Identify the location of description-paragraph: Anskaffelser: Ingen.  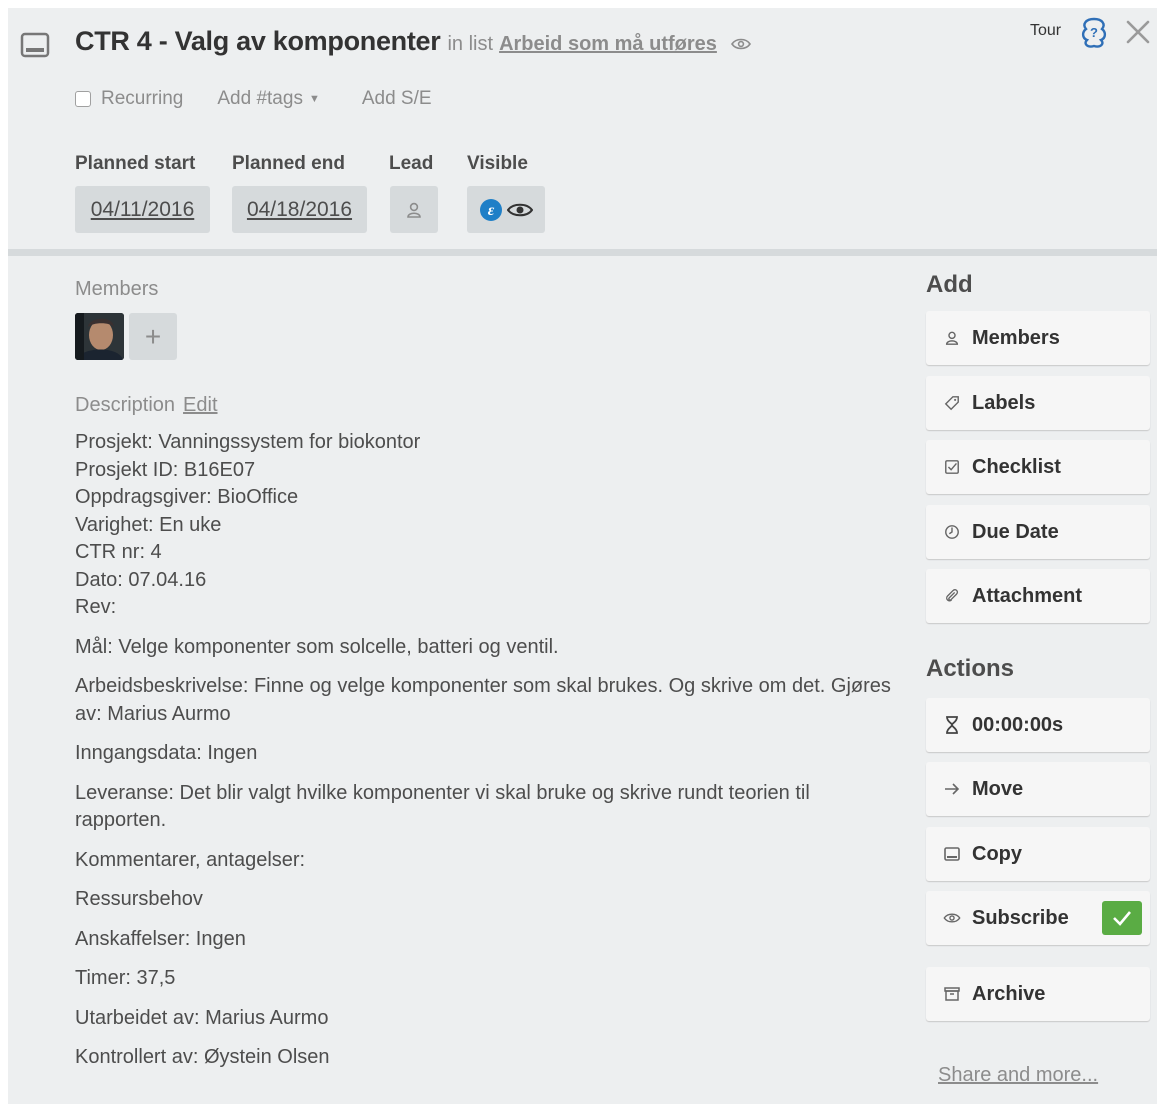
(160, 938).